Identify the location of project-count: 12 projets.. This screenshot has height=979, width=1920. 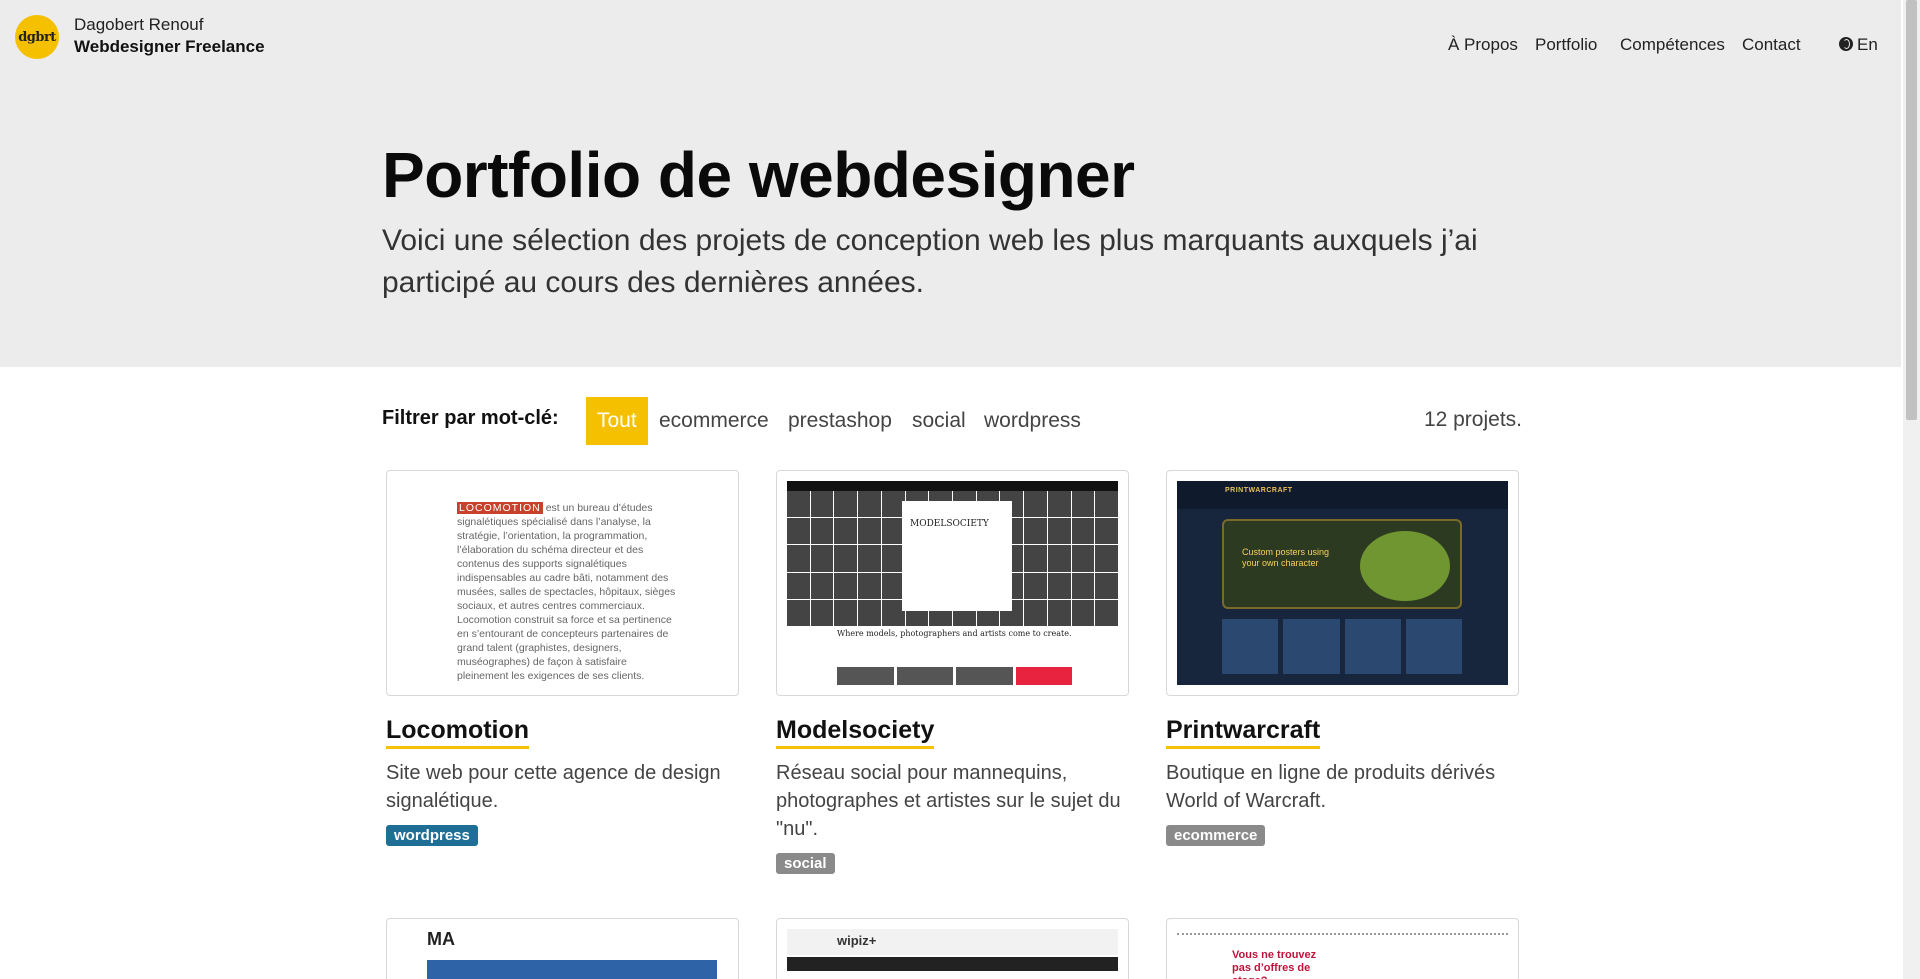
(1472, 419).